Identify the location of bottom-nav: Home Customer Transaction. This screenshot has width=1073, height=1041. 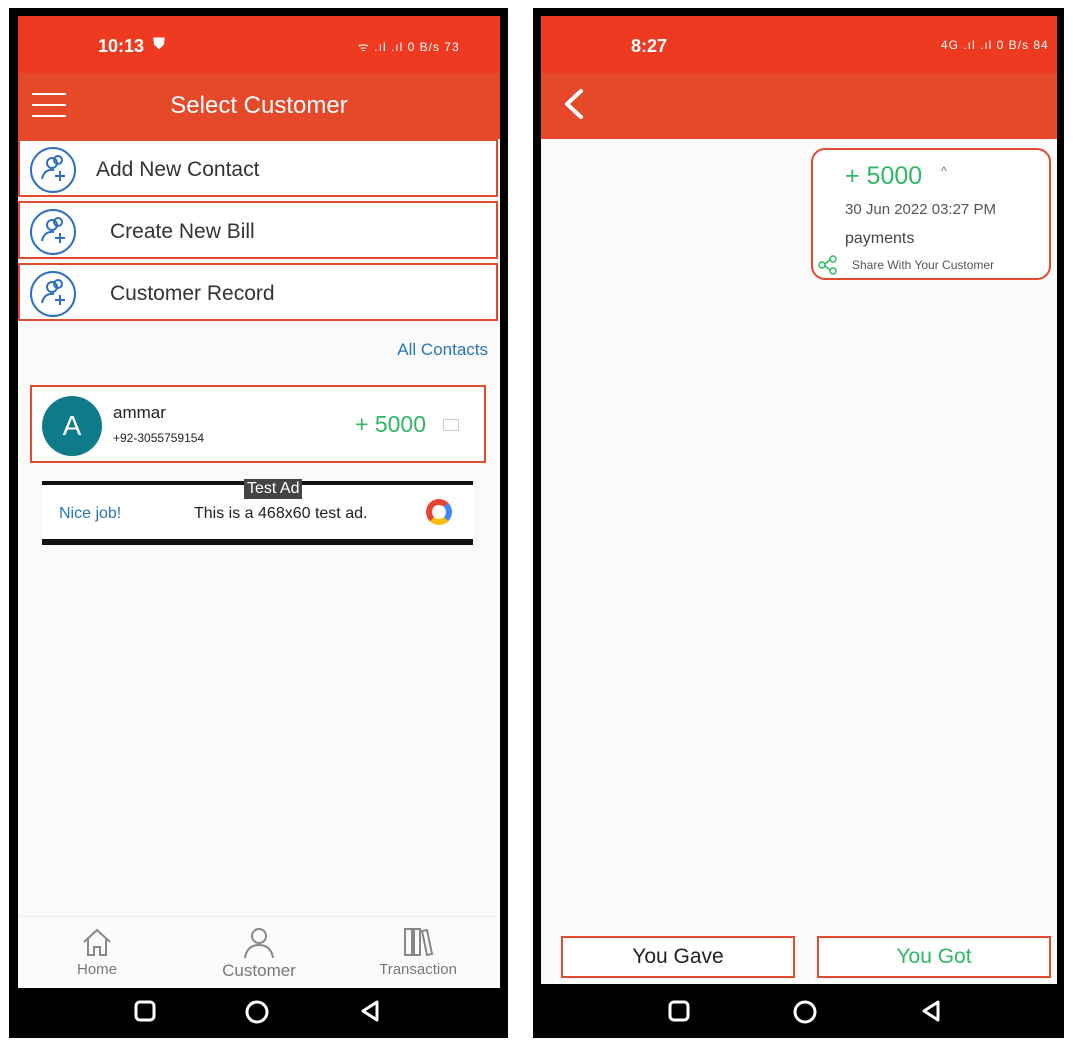
(259, 952).